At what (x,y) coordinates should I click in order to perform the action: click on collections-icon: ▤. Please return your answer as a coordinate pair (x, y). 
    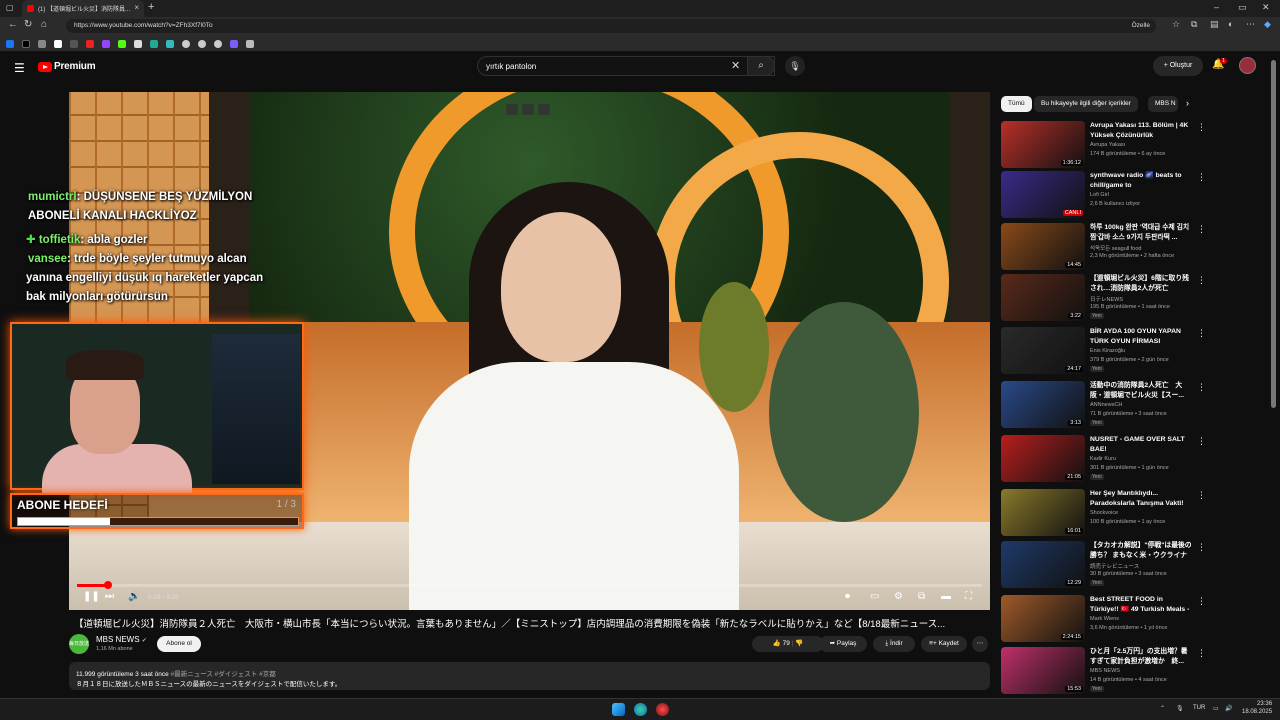
    Looking at the image, I should click on (1214, 24).